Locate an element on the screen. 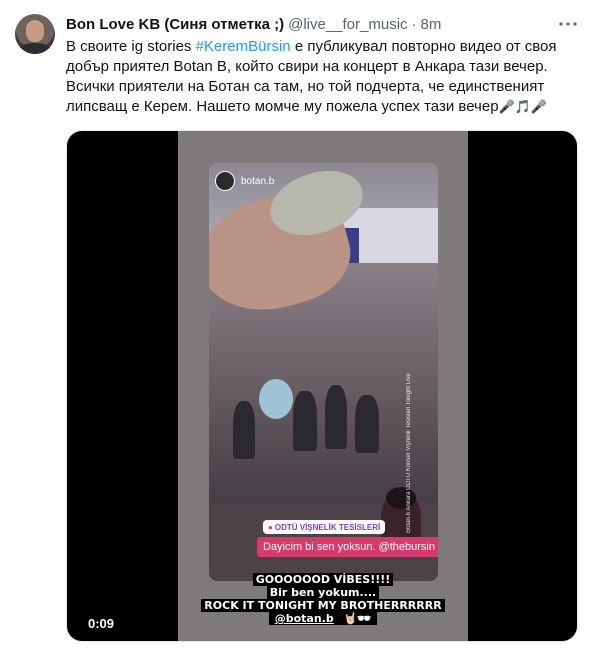 Image resolution: width=594 pixels, height=651 pixels. location-sticker-label: ODTÜ VİŞNELİK TESİSLERİ is located at coordinates (327, 527).